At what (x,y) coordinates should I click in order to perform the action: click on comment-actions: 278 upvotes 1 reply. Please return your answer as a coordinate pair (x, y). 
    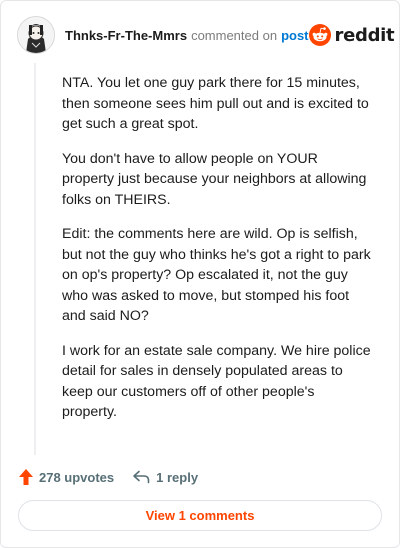
    Looking at the image, I should click on (108, 477).